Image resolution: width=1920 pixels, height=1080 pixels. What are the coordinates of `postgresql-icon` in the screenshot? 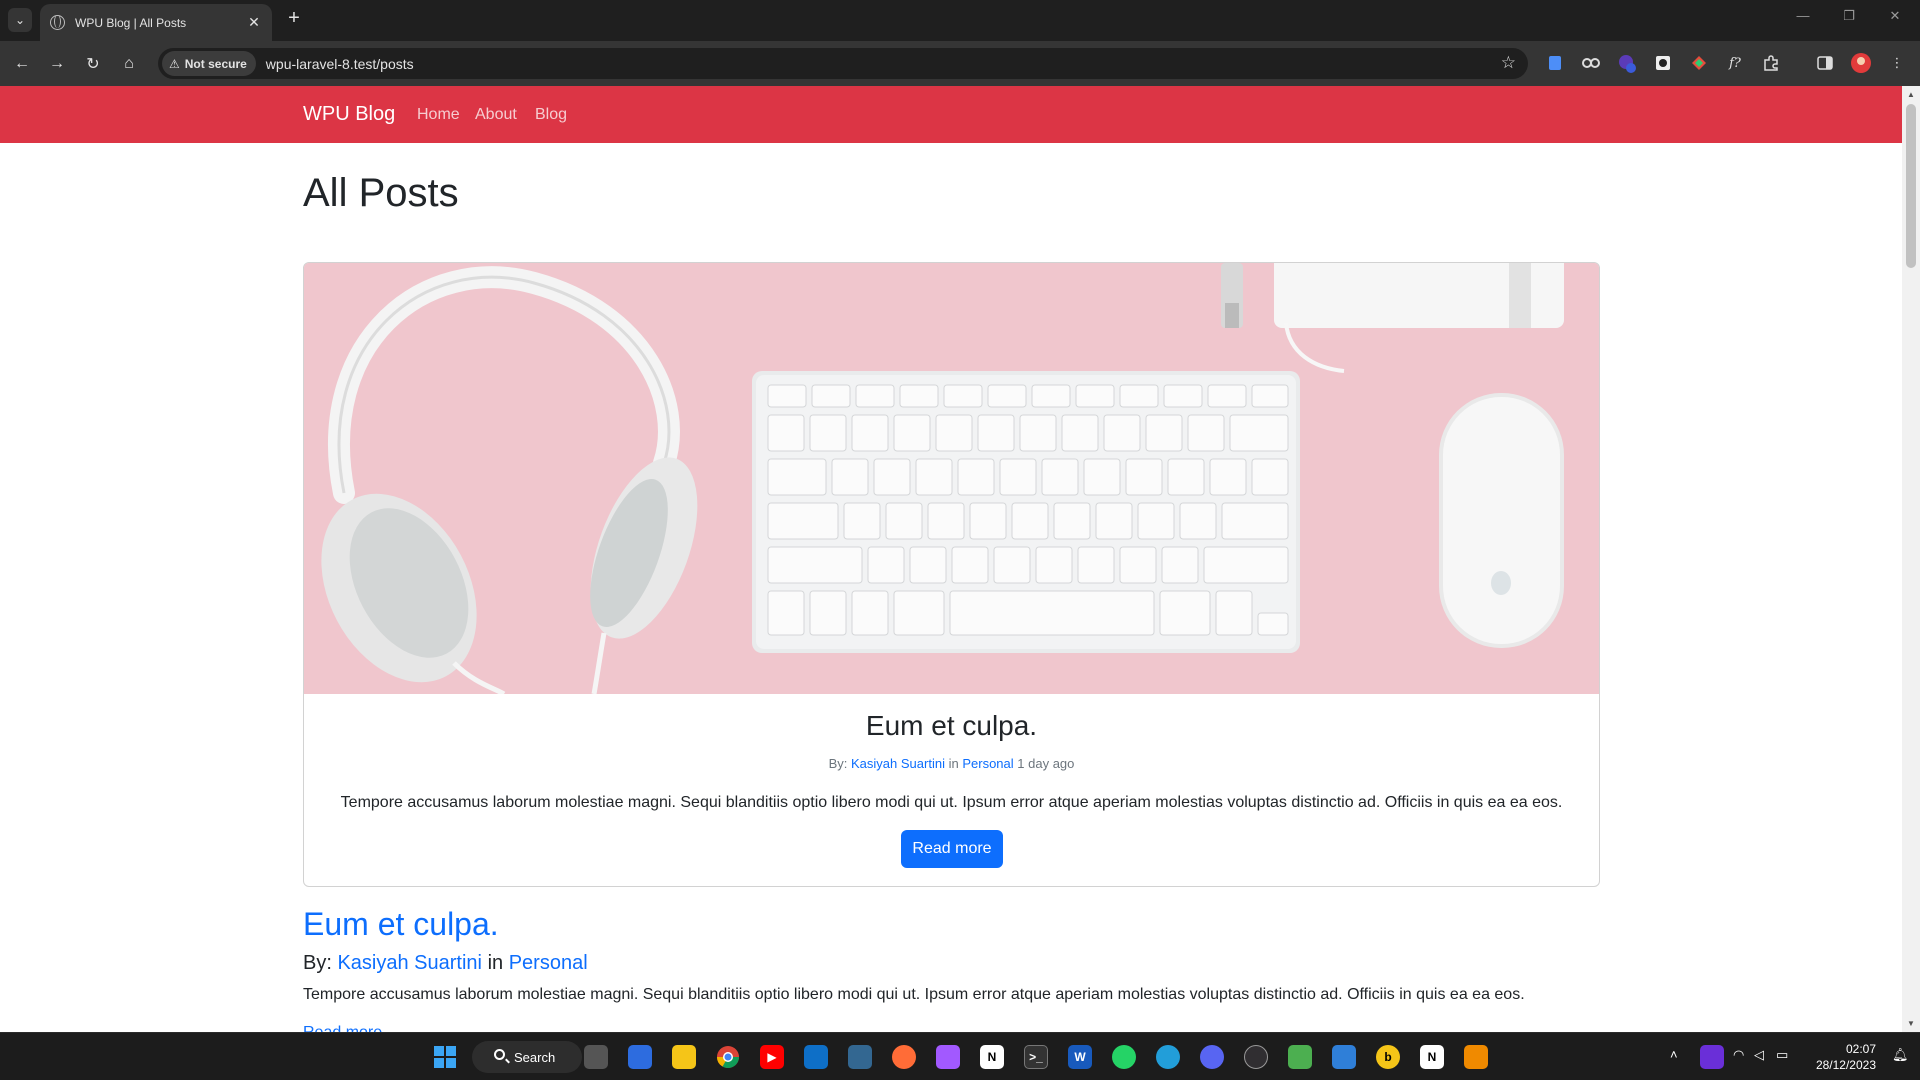 It's located at (860, 1057).